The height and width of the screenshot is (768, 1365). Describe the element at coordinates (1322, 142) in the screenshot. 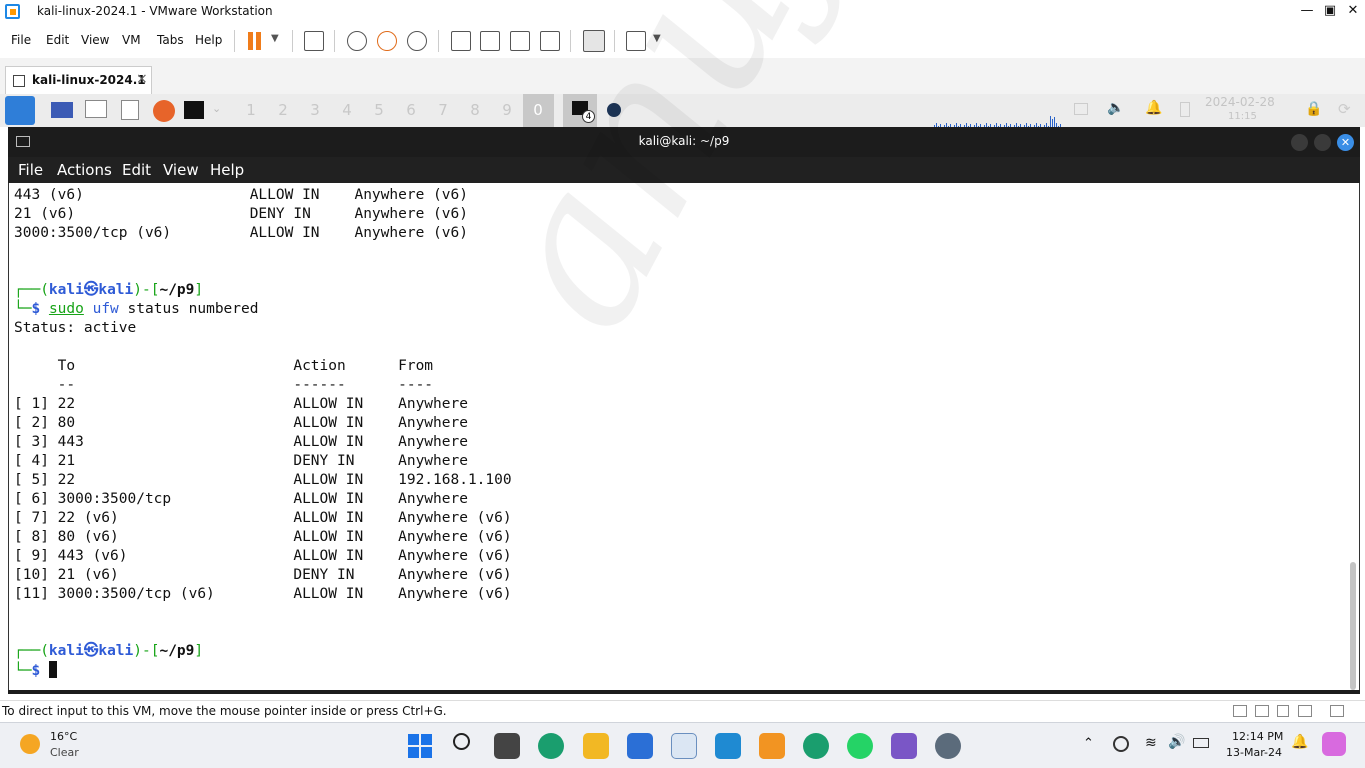

I see `terminal-maximize-icon` at that location.